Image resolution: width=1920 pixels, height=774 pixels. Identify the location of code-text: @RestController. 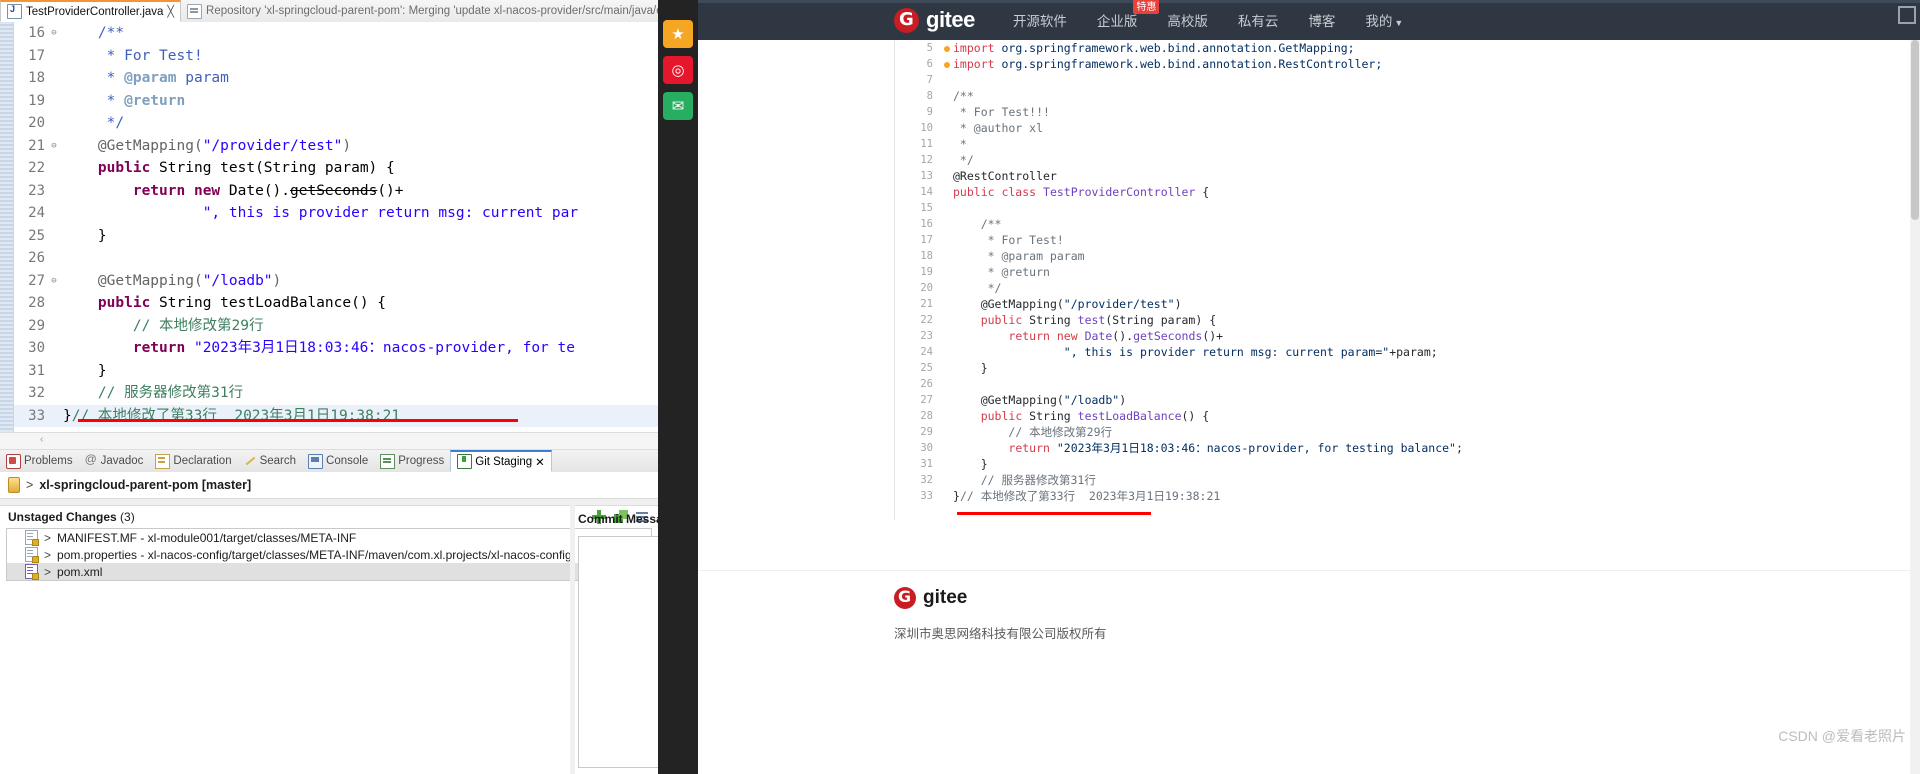
(1005, 176).